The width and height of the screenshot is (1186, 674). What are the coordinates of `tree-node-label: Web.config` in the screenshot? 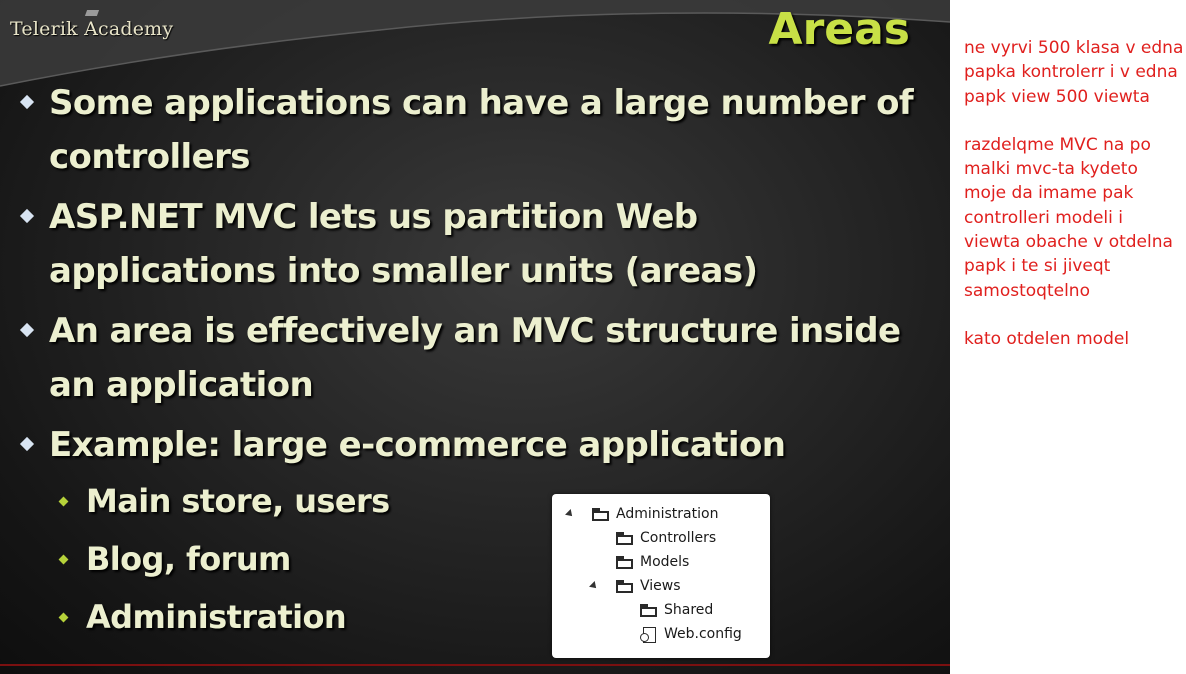 It's located at (703, 634).